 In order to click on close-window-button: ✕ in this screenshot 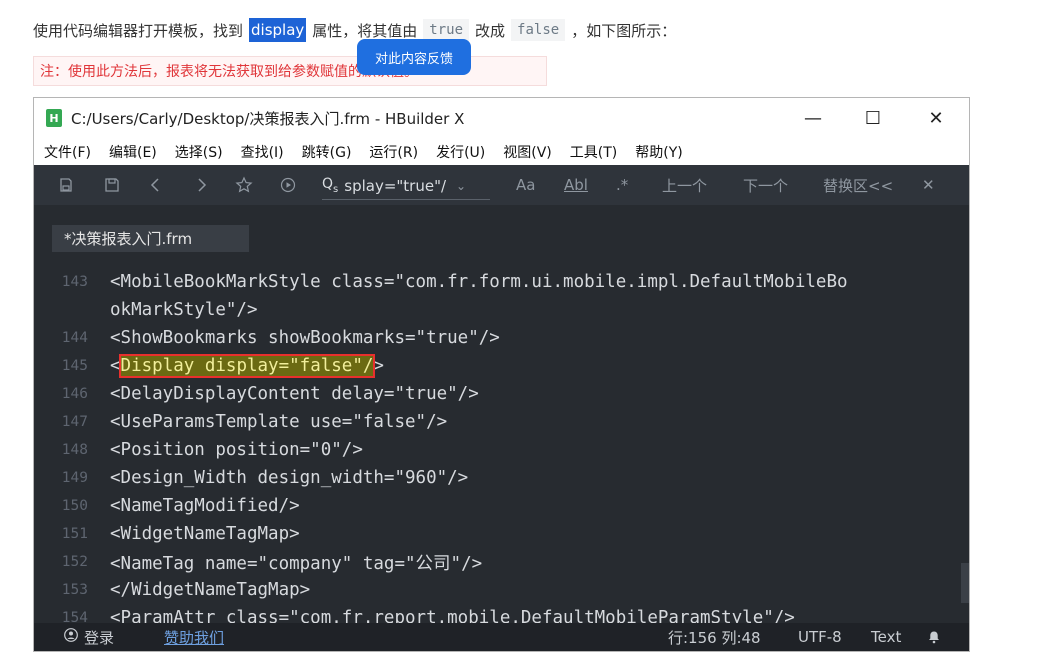, I will do `click(936, 118)`.